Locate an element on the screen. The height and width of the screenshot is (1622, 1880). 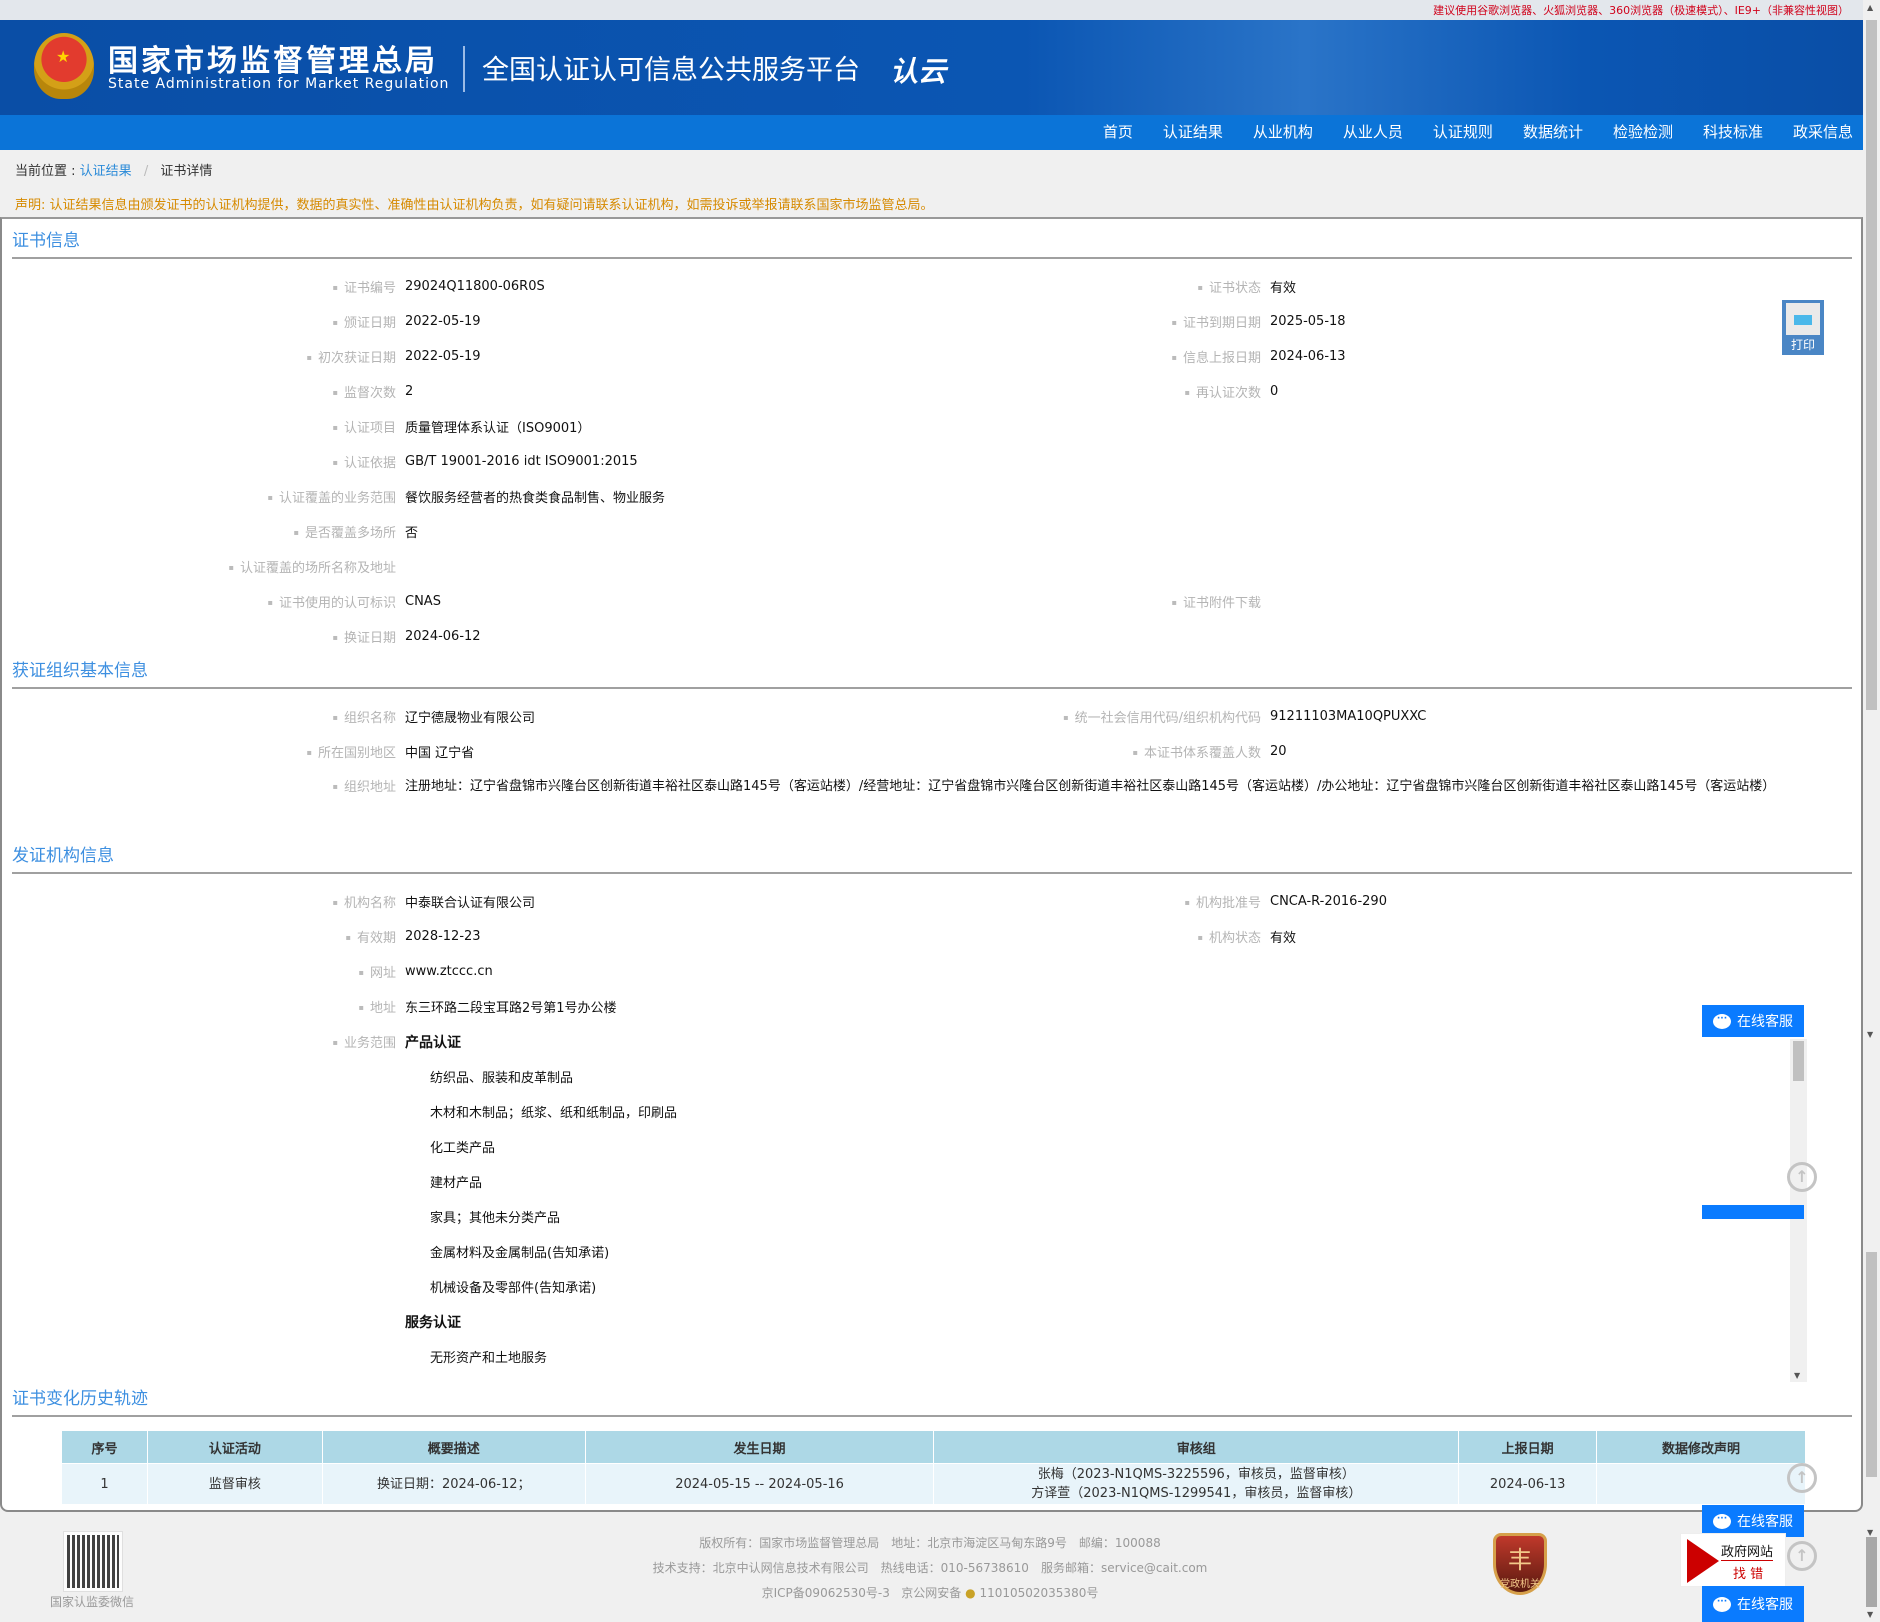
police-badge-icon: ● is located at coordinates (970, 1593).